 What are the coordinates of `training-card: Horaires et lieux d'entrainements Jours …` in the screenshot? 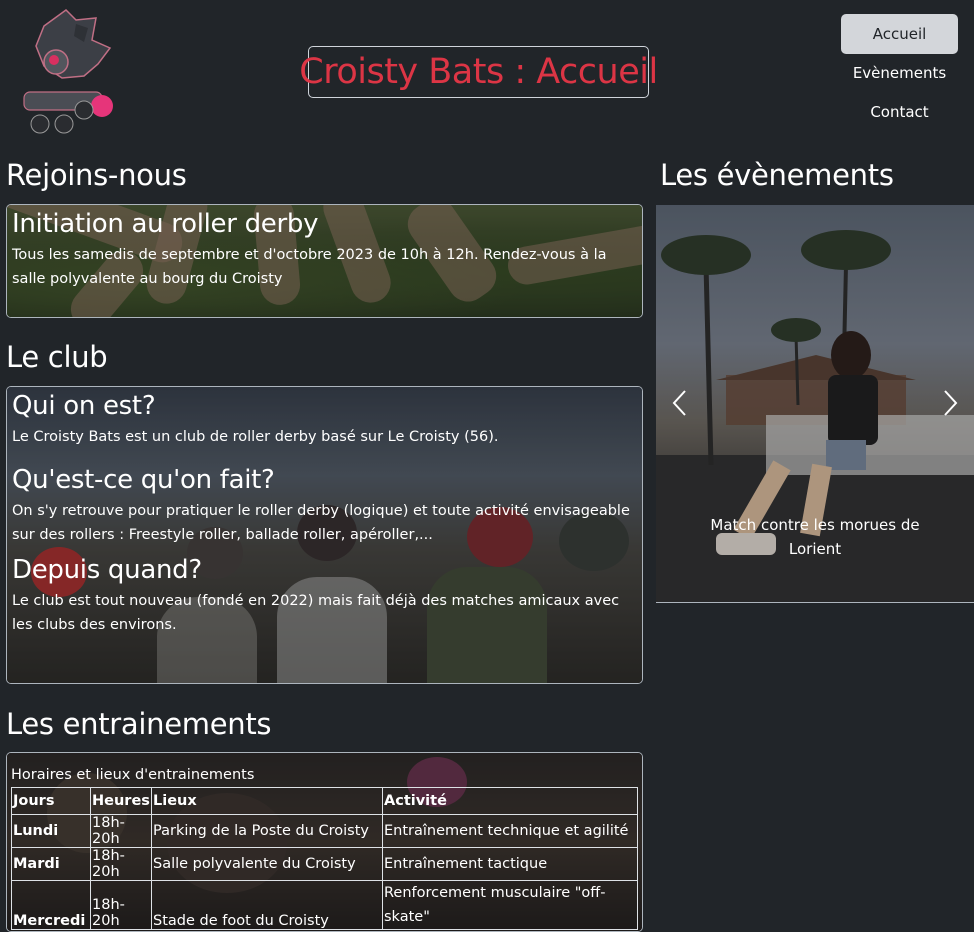 It's located at (324, 842).